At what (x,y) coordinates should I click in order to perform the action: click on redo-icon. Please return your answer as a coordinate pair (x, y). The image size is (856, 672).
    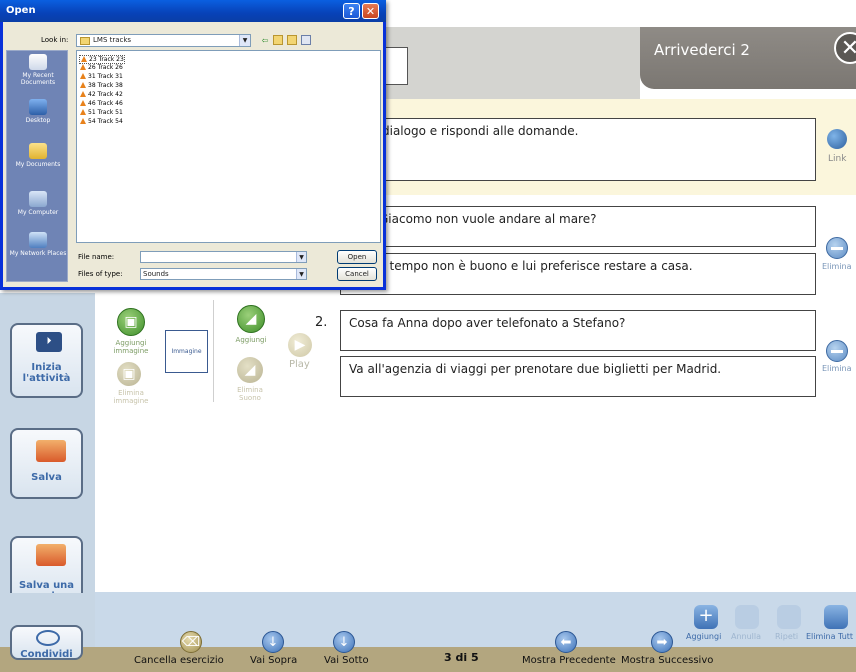
    Looking at the image, I should click on (789, 617).